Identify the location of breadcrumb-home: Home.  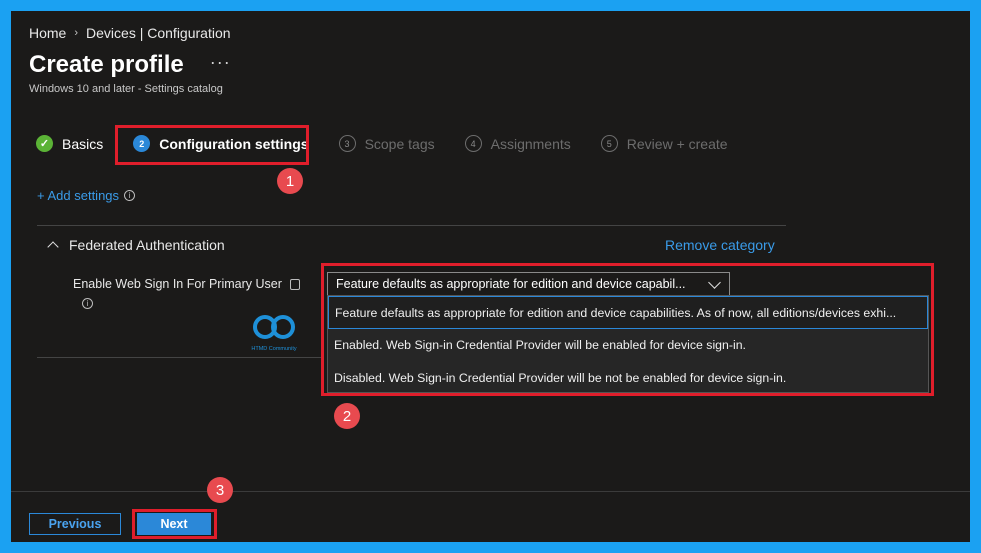
(47, 33).